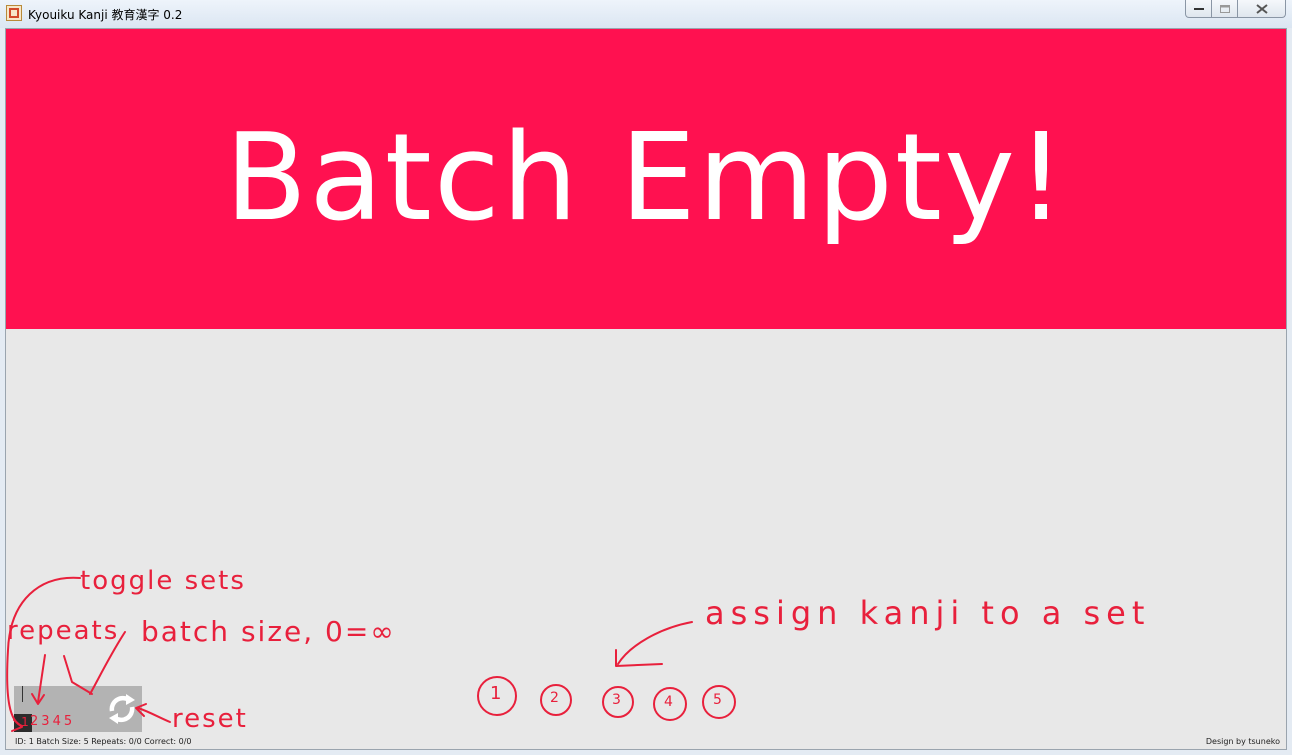 This screenshot has width=1292, height=755. What do you see at coordinates (122, 709) in the screenshot?
I see `reset-button` at bounding box center [122, 709].